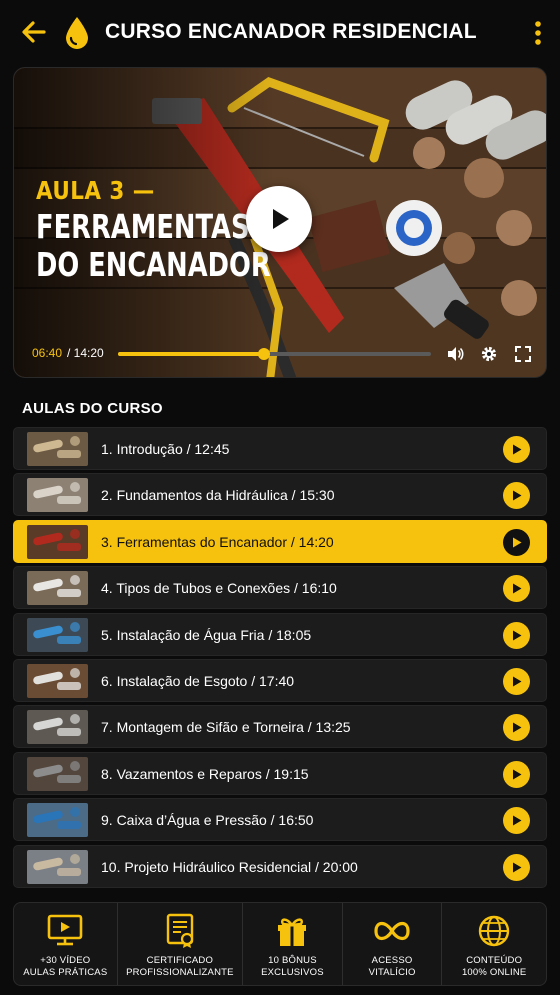  Describe the element at coordinates (292, 960) in the screenshot. I see `feature-label-line1: 10 BÔNUS` at that location.